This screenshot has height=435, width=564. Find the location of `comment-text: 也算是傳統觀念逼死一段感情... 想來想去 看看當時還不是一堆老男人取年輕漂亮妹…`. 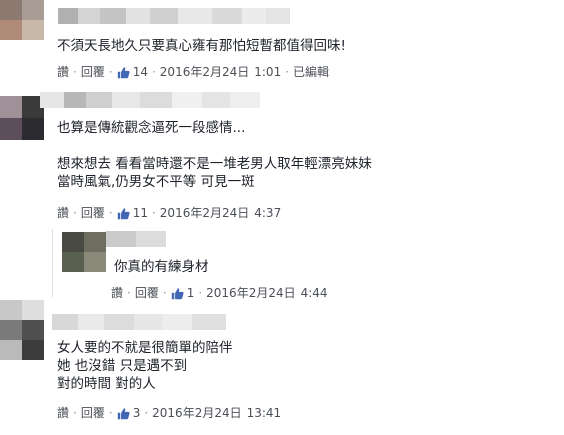

comment-text: 也算是傳統觀念逼死一段感情... 想來想去 看看當時還不是一堆老男人取年輕漂亮妹… is located at coordinates (214, 155).